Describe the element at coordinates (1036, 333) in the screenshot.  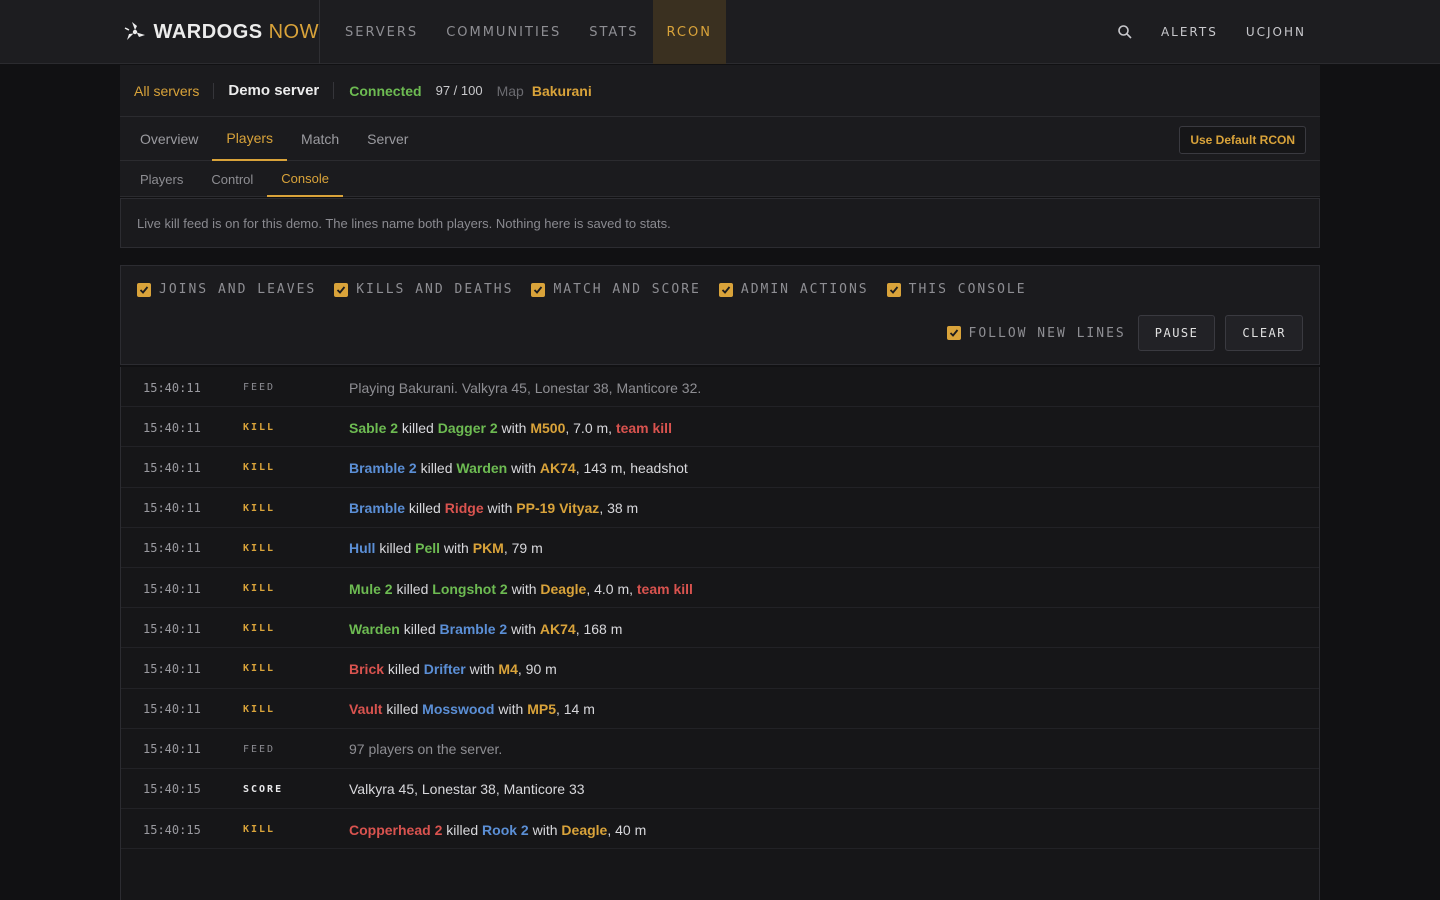
I see `follow-new-lines-toggle: FOLLOW NEW LINES` at that location.